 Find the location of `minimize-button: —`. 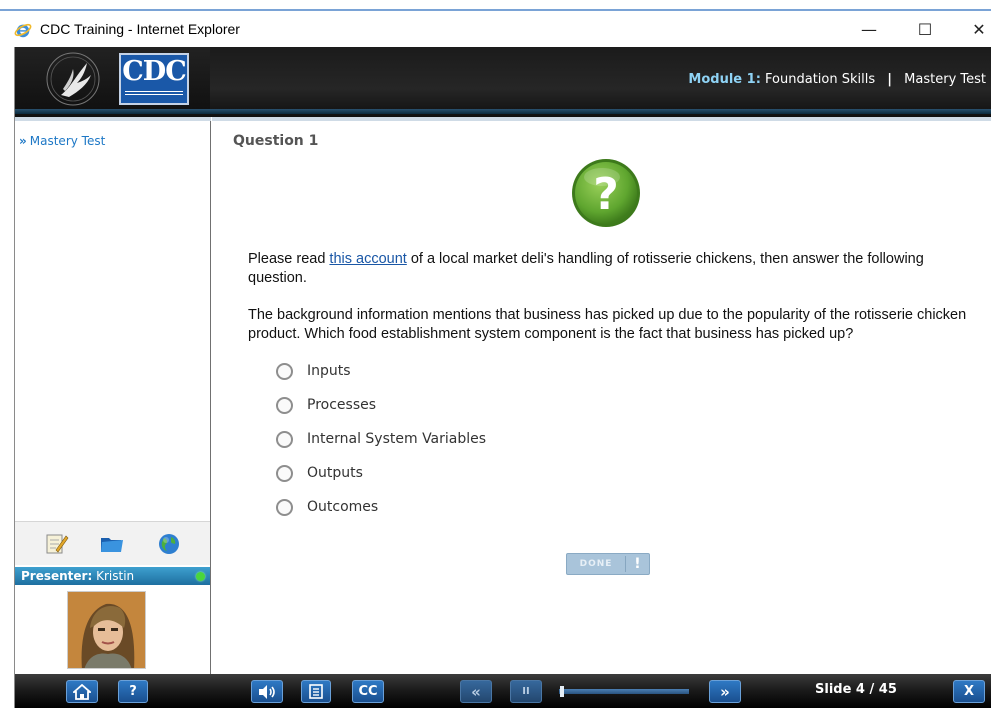

minimize-button: — is located at coordinates (869, 29).